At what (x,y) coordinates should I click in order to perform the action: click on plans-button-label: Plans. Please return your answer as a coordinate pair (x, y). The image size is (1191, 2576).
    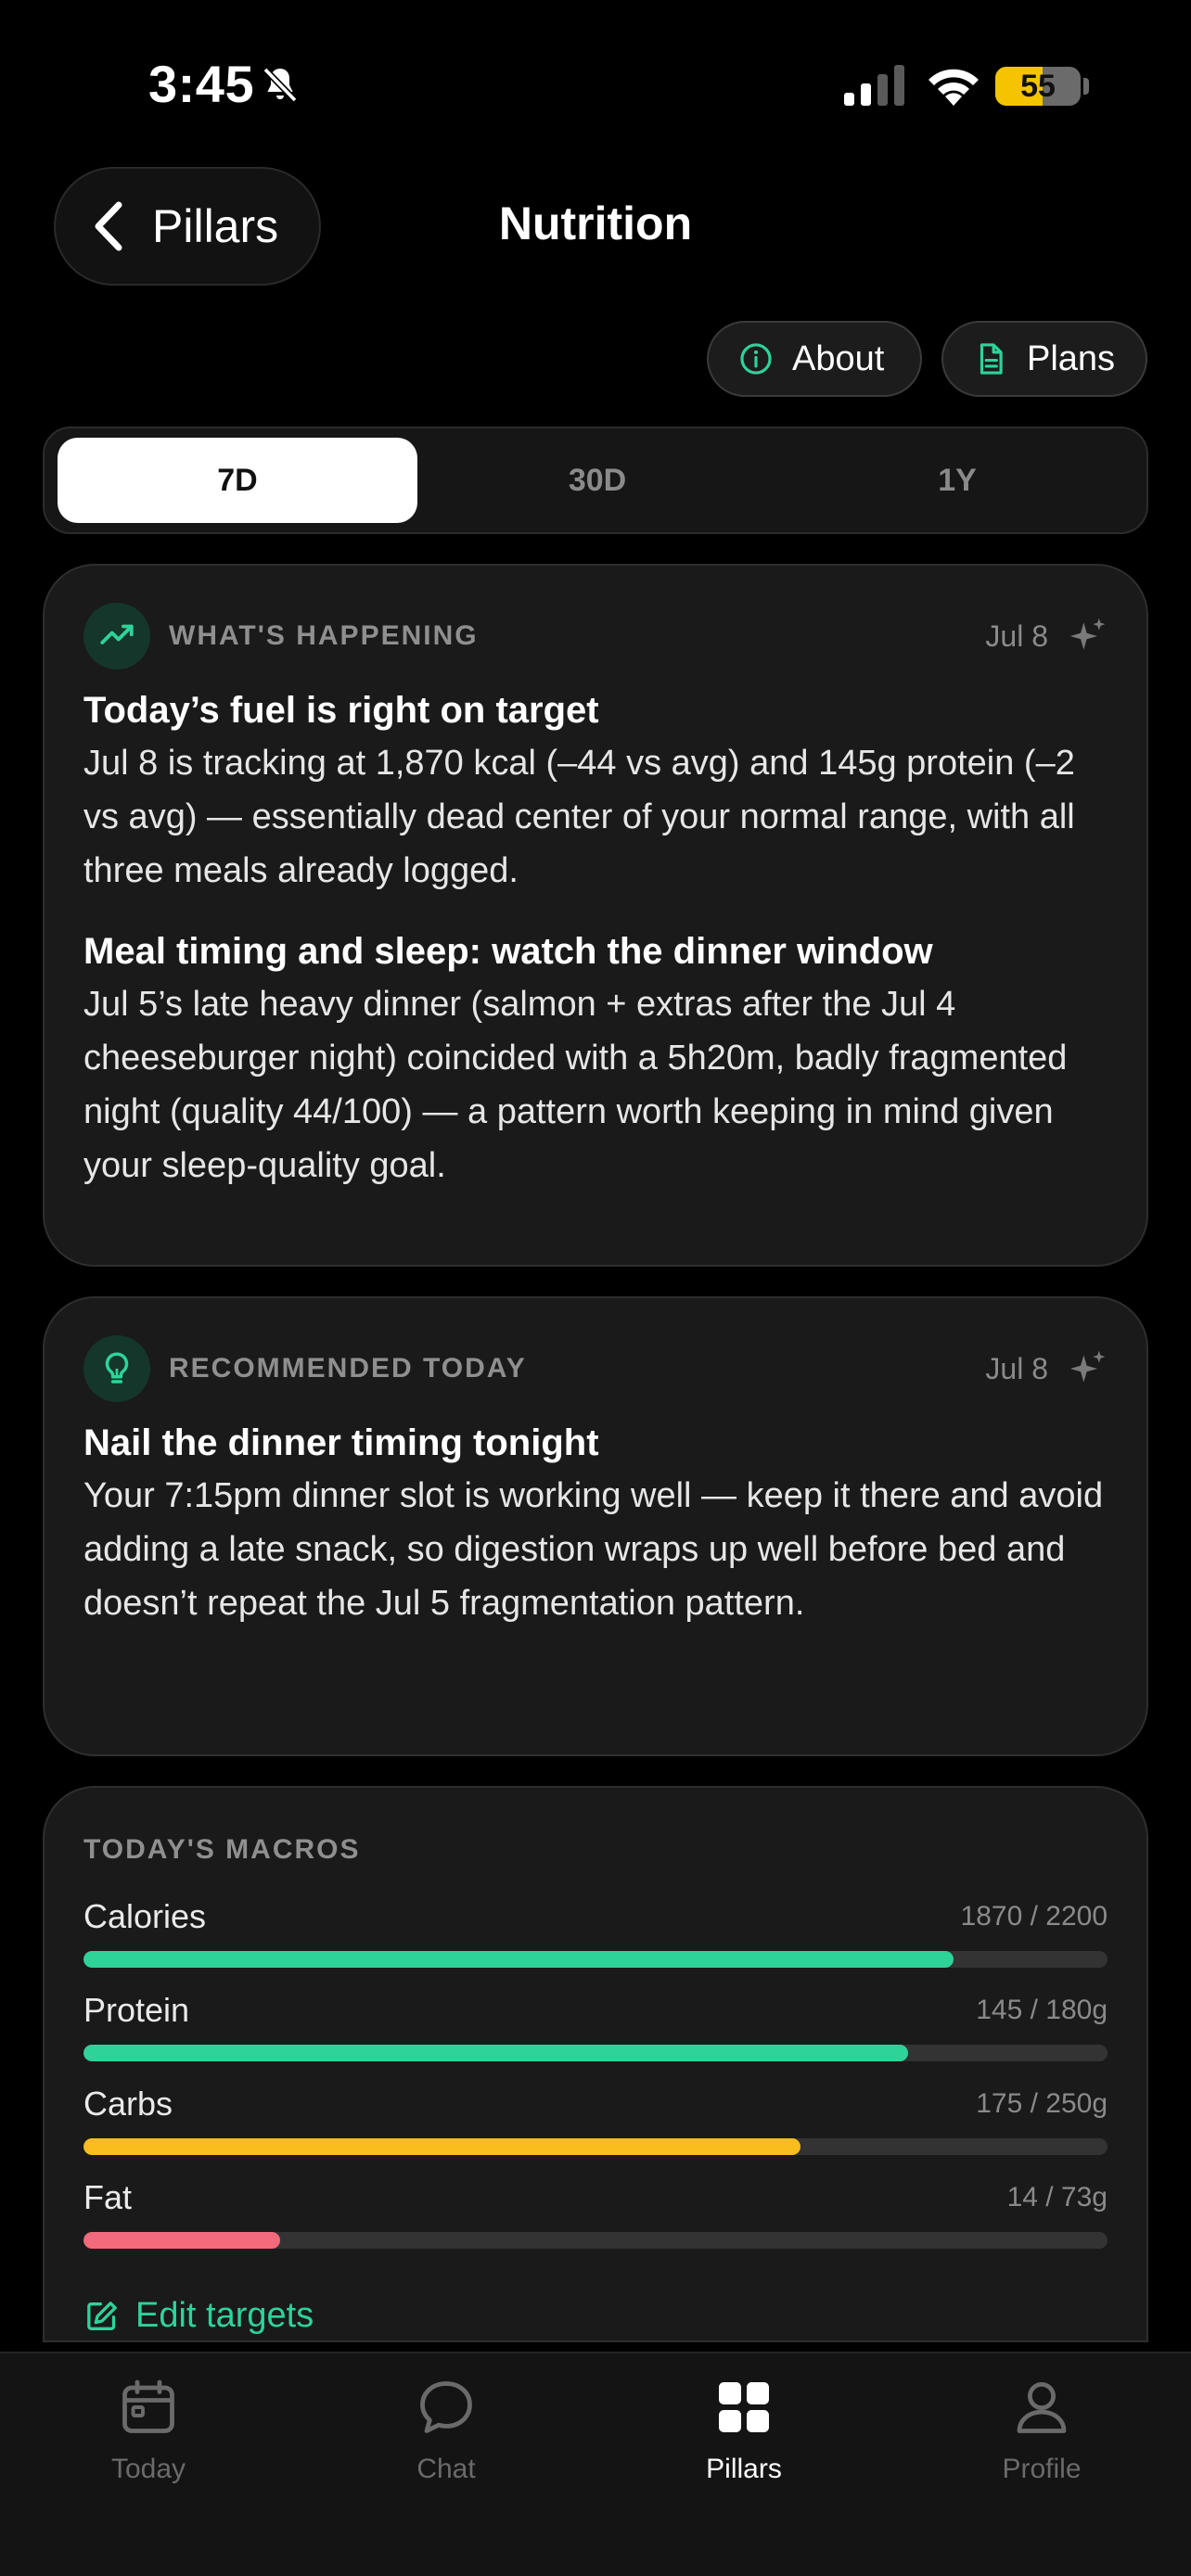
    Looking at the image, I should click on (1071, 358).